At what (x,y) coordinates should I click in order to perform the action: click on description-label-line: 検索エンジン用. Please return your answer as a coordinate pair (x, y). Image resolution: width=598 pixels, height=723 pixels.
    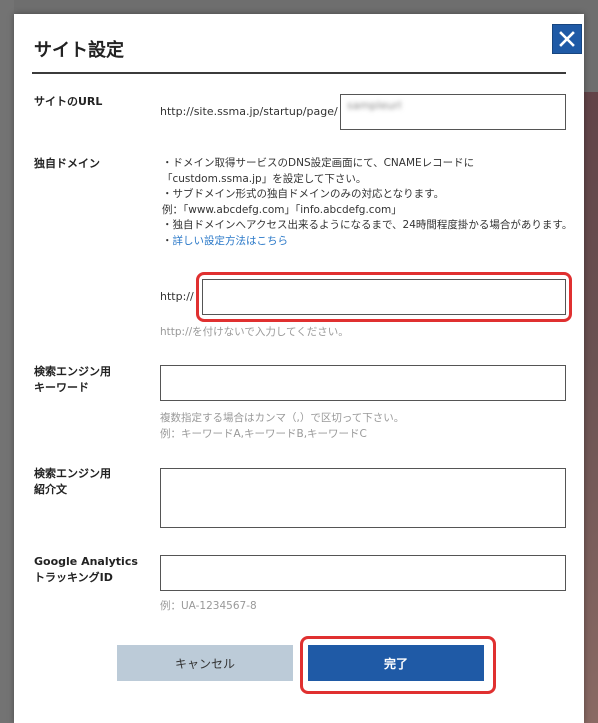
    Looking at the image, I should click on (72, 473).